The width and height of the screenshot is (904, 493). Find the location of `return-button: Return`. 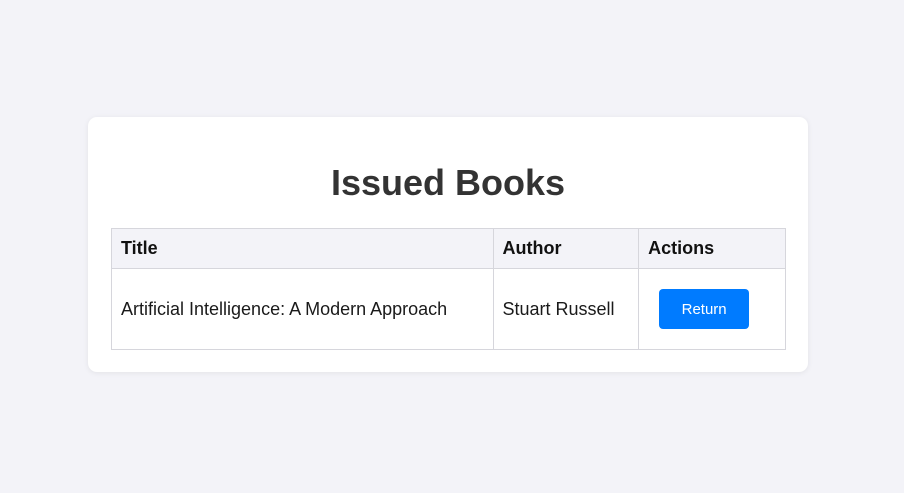

return-button: Return is located at coordinates (704, 309).